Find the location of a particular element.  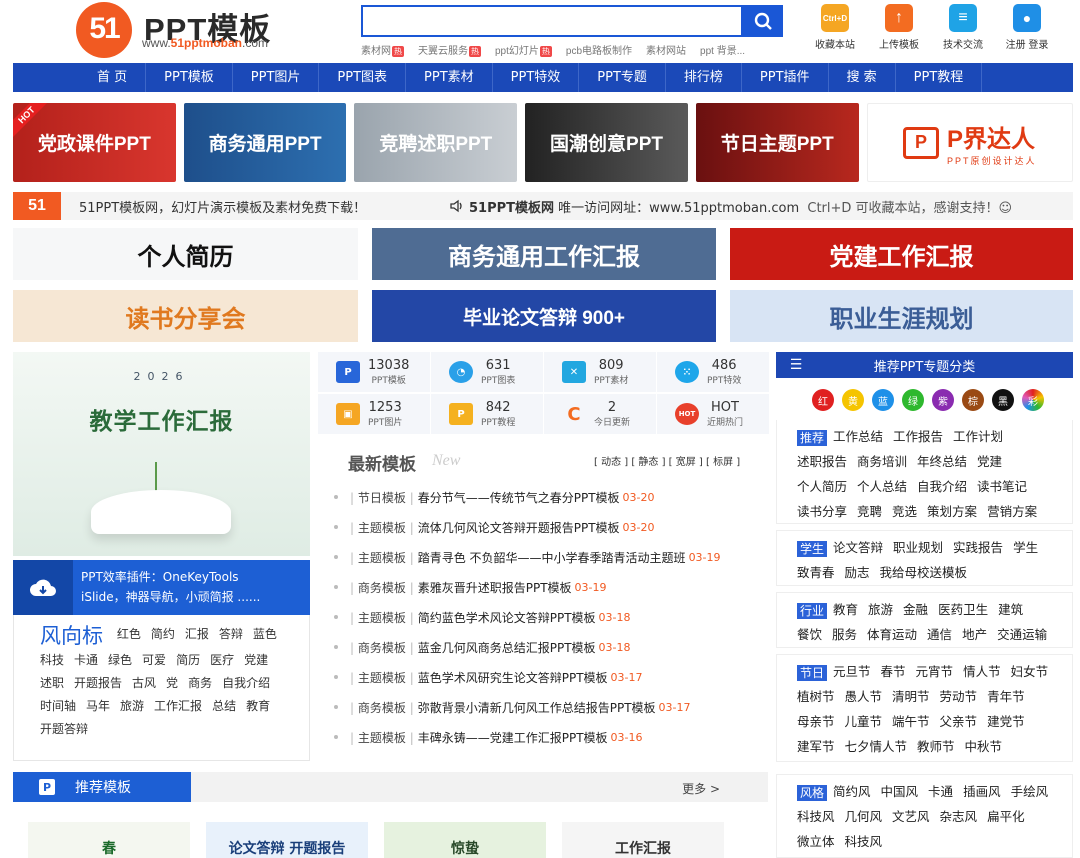

banner-compete: 竞聘述职PPT is located at coordinates (436, 142).